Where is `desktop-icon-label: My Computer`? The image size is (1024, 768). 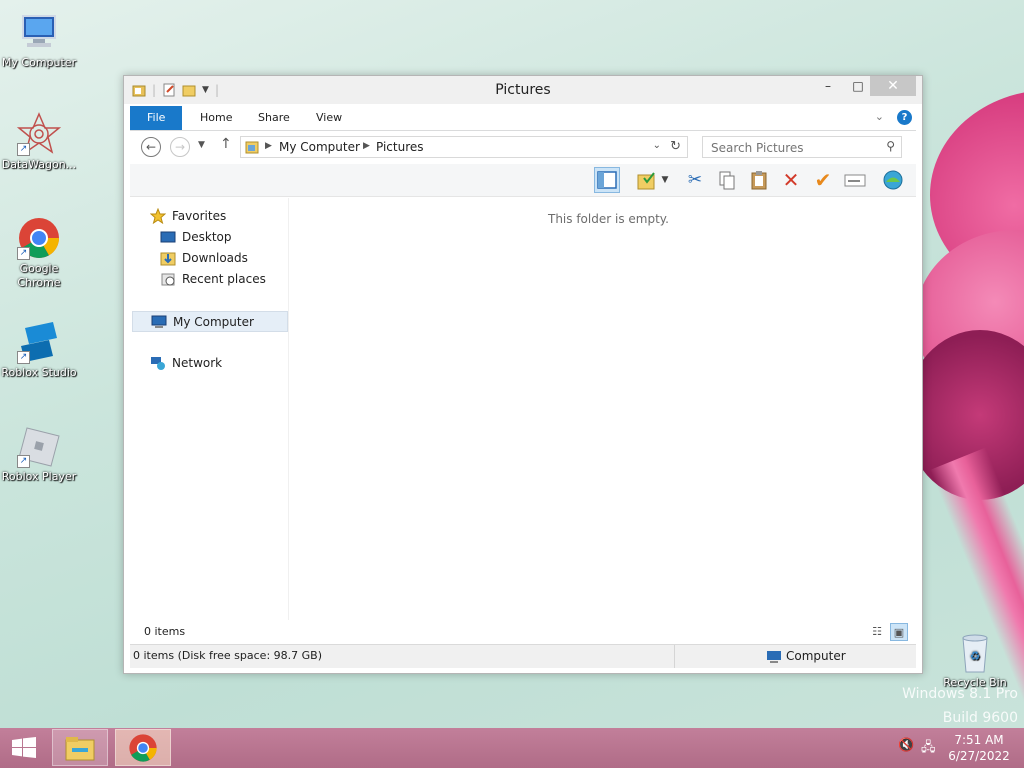
desktop-icon-label: My Computer is located at coordinates (39, 62).